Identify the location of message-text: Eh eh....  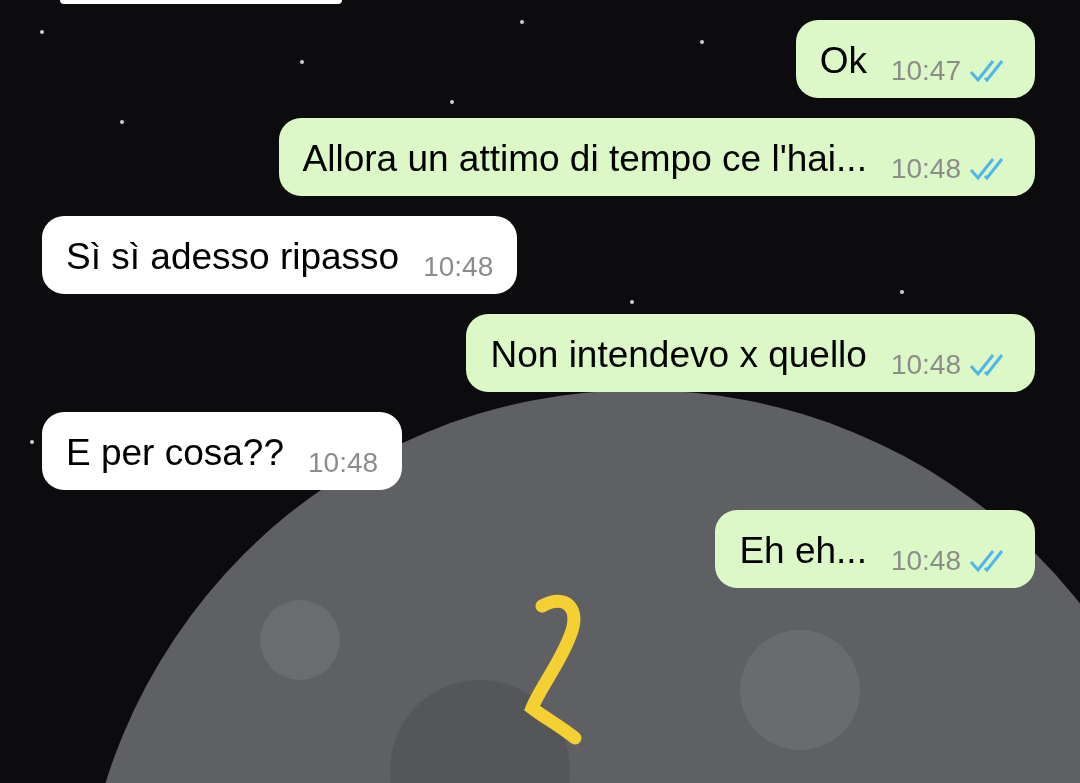
(803, 551).